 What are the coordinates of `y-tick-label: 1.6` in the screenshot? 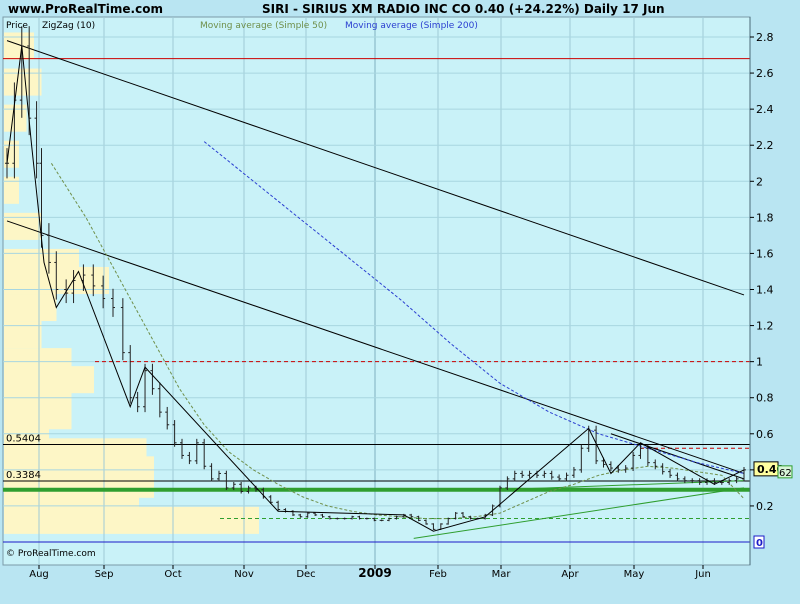 It's located at (765, 253).